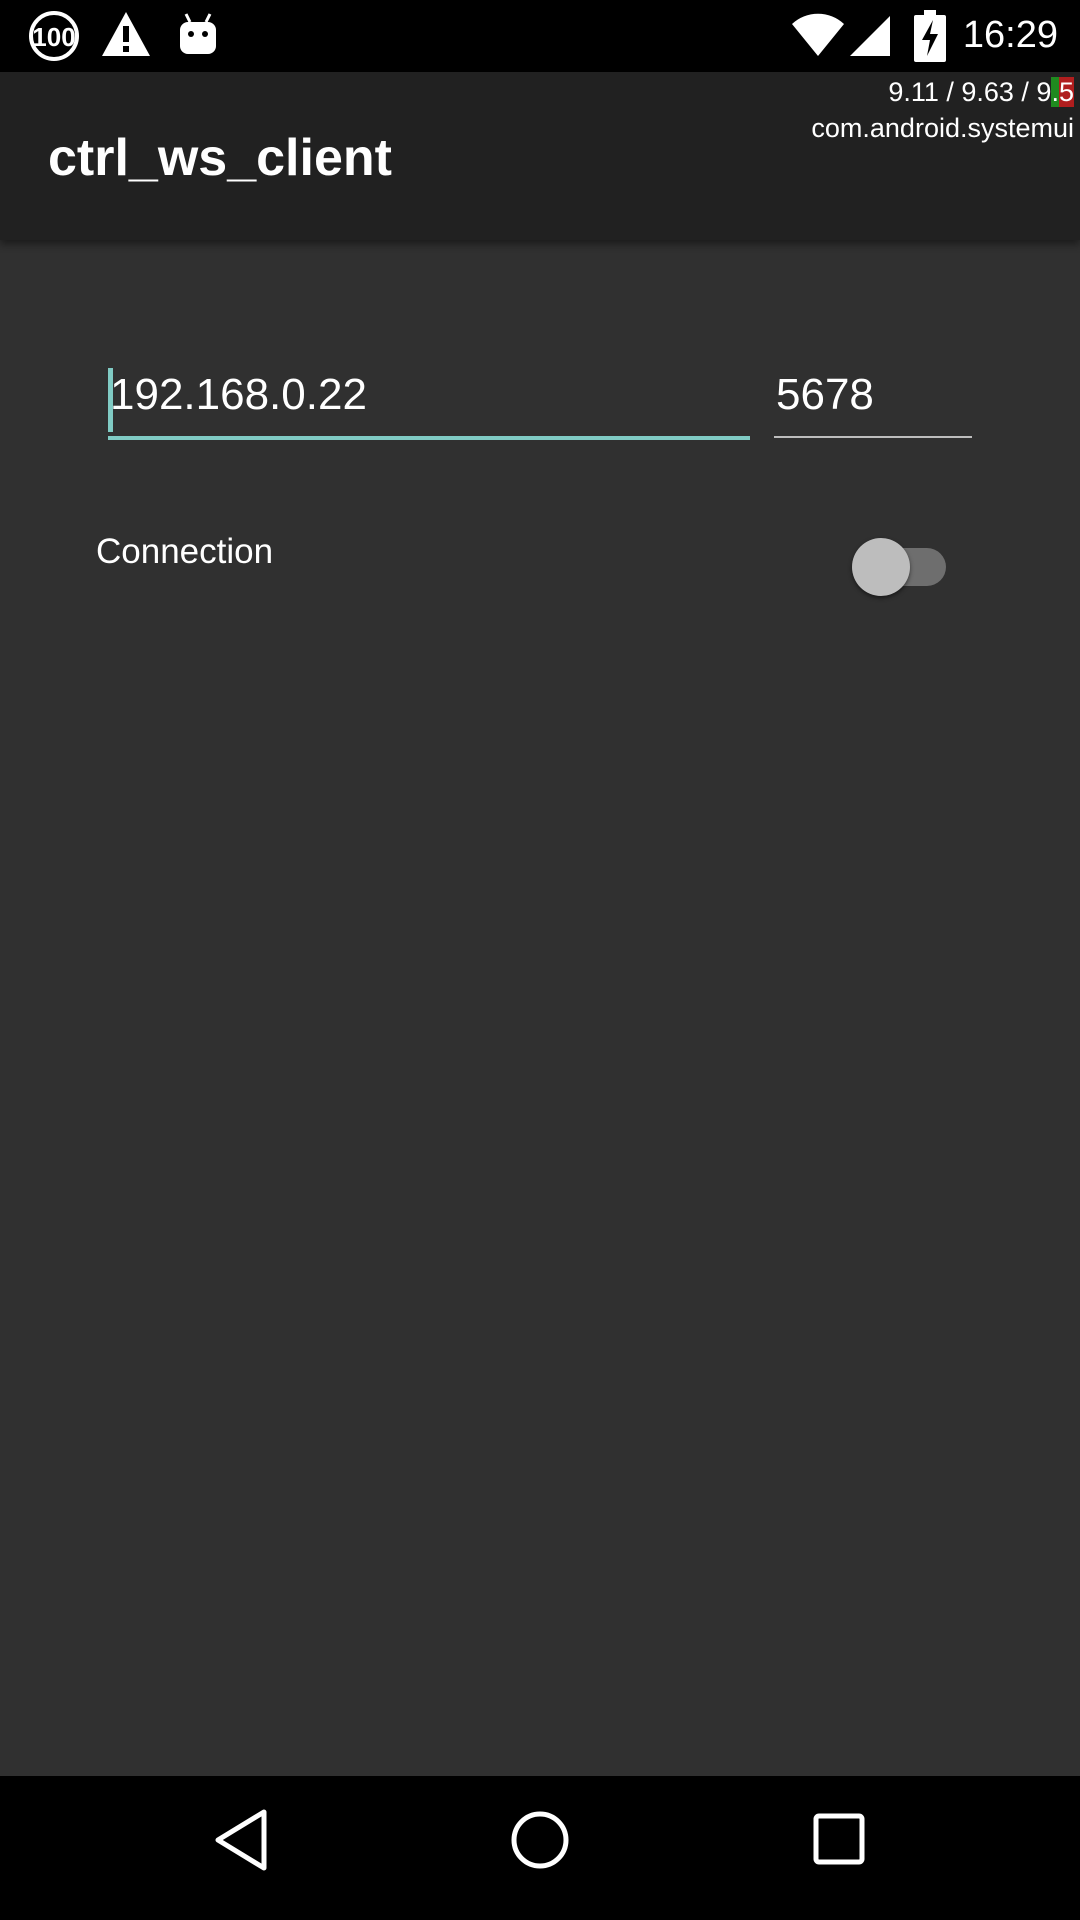 This screenshot has height=1920, width=1080. Describe the element at coordinates (930, 36) in the screenshot. I see `battery-charging-icon` at that location.